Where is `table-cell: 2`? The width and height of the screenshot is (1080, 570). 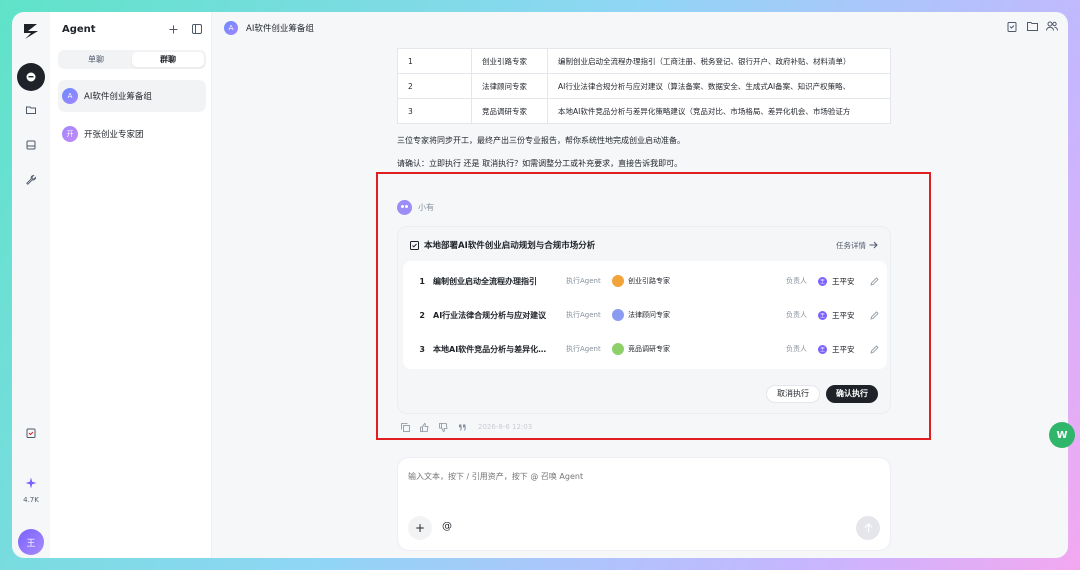 table-cell: 2 is located at coordinates (434, 86).